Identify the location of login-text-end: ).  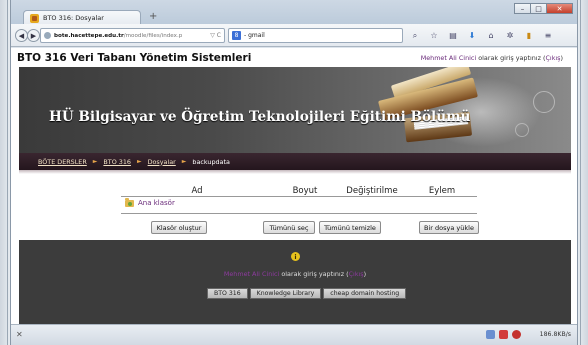
(562, 58).